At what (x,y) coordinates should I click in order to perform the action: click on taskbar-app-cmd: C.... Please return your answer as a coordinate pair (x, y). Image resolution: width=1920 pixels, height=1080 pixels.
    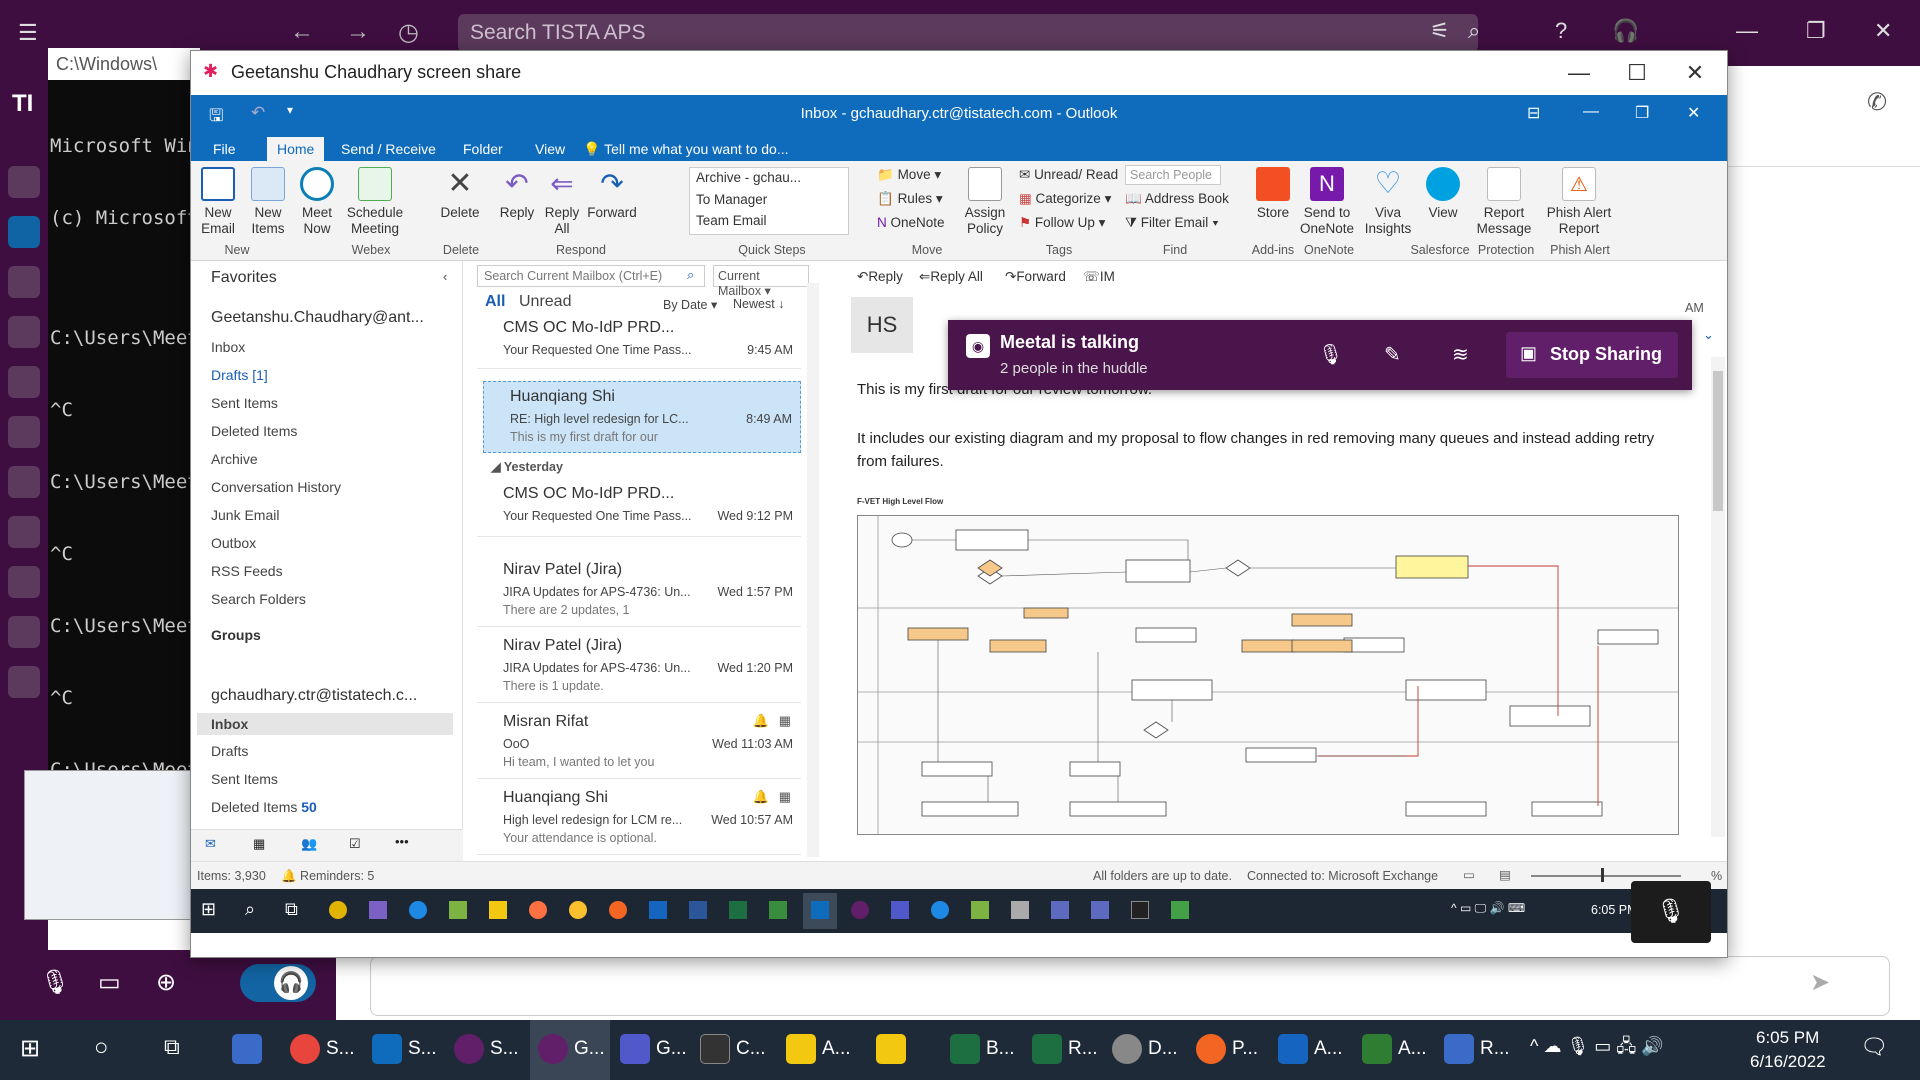
    Looking at the image, I should click on (733, 1049).